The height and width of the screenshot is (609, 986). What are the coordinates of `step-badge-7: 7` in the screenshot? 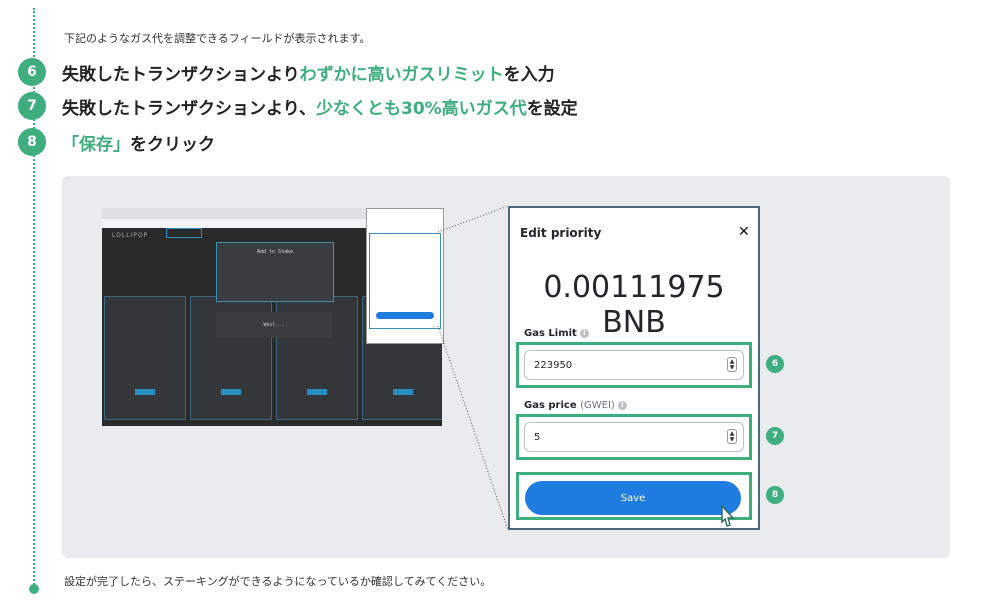 It's located at (775, 436).